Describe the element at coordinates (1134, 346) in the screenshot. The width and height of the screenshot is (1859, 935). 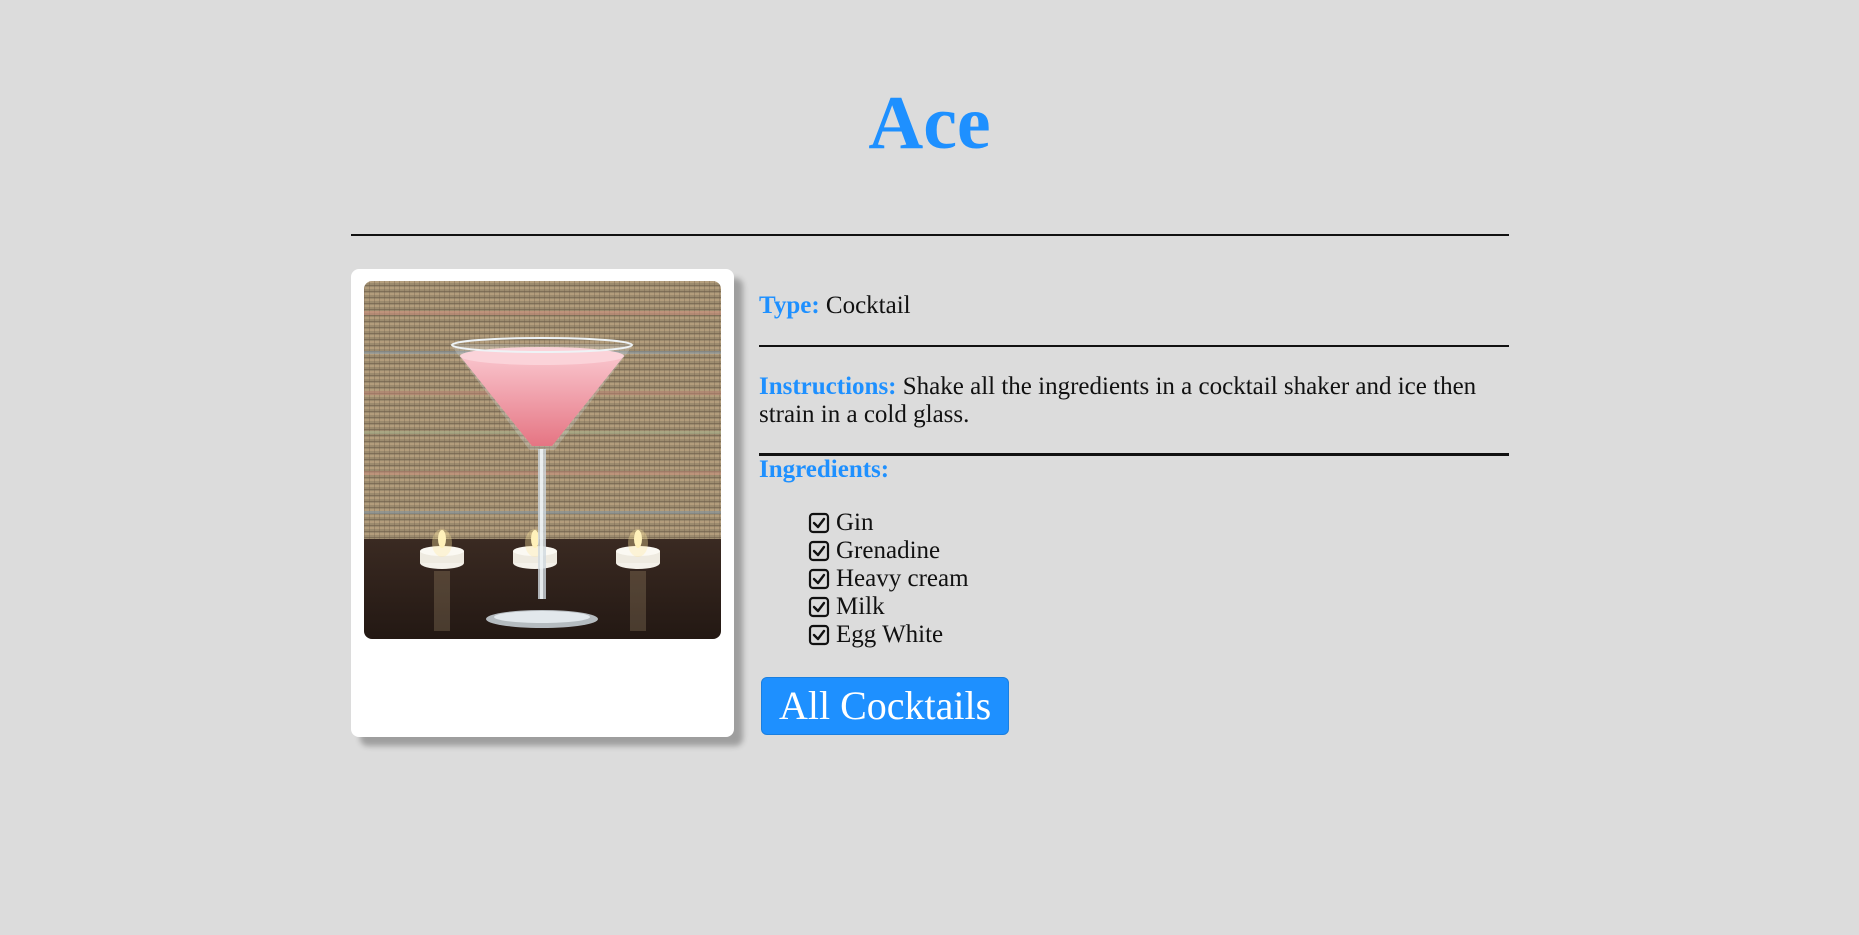
I see `divider` at that location.